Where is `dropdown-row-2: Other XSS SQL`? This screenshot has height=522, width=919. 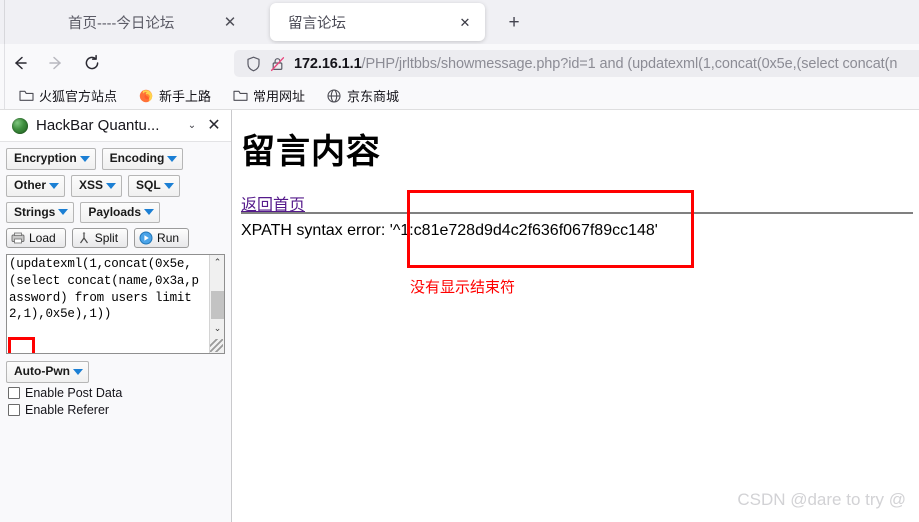
dropdown-row-2: Other XSS SQL is located at coordinates (118, 185).